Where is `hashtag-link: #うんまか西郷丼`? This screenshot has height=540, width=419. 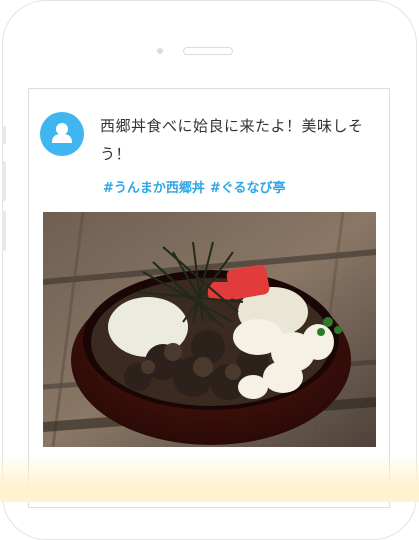 hashtag-link: #うんまか西郷丼 is located at coordinates (154, 188).